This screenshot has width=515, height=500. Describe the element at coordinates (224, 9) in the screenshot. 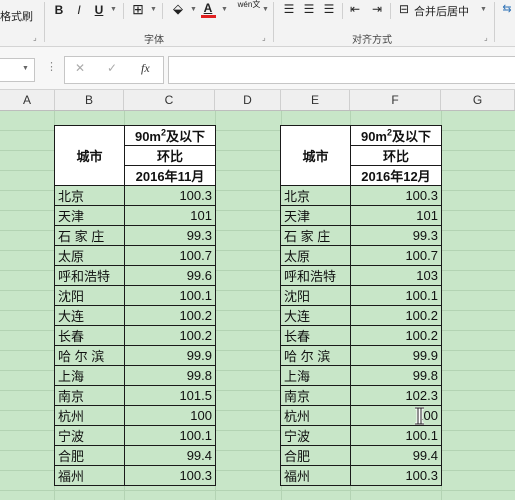

I see `font-color-dropdown-icon: ▼` at that location.